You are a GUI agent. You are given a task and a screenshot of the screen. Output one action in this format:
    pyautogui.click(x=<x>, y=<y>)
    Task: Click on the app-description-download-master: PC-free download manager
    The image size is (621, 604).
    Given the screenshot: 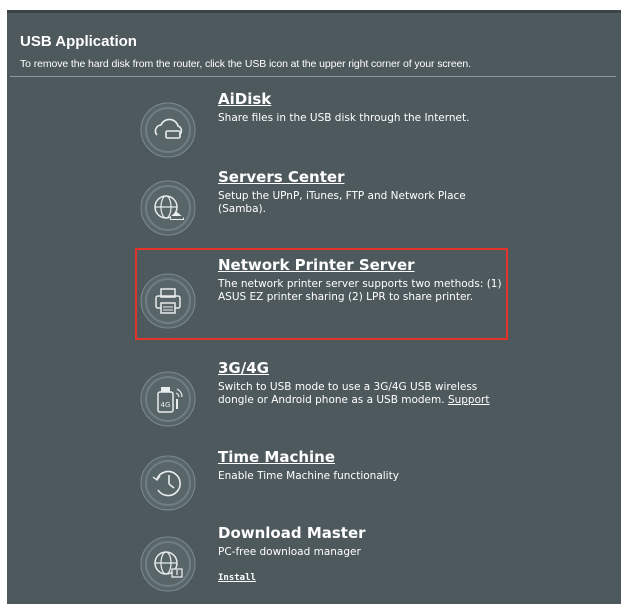 What is the action you would take?
    pyautogui.click(x=289, y=552)
    